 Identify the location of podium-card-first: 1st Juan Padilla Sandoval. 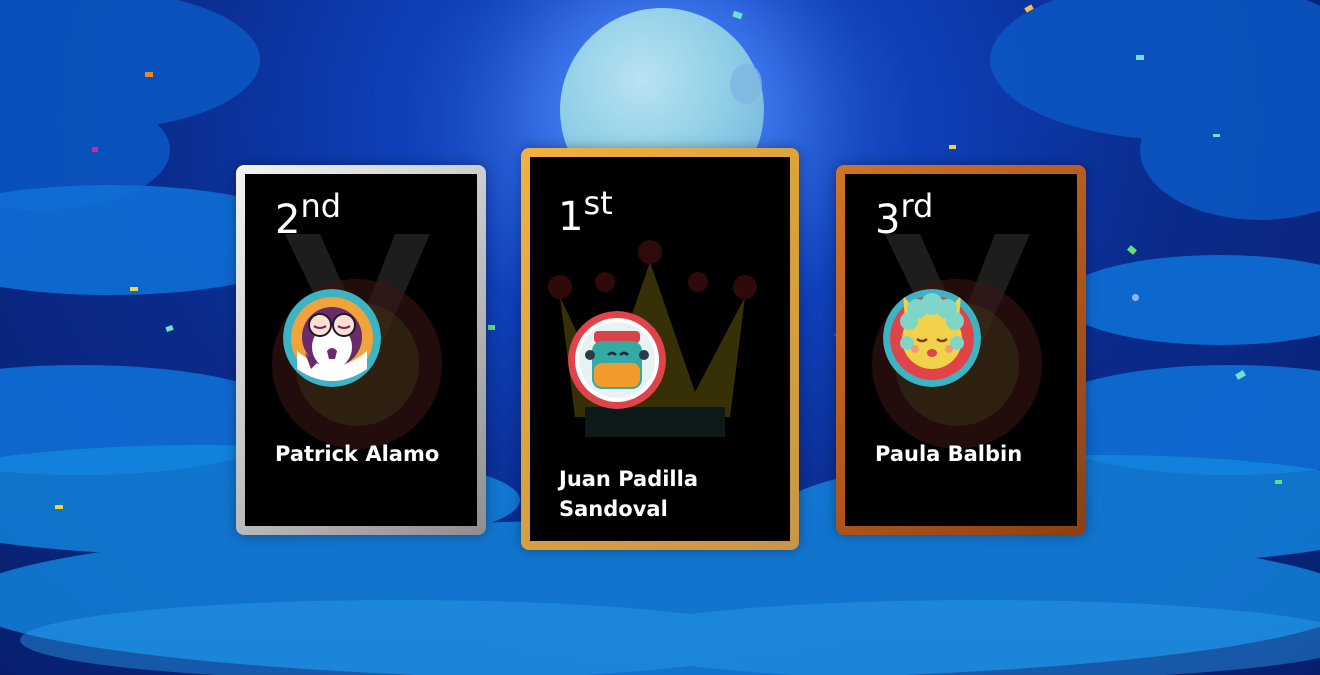
(660, 349).